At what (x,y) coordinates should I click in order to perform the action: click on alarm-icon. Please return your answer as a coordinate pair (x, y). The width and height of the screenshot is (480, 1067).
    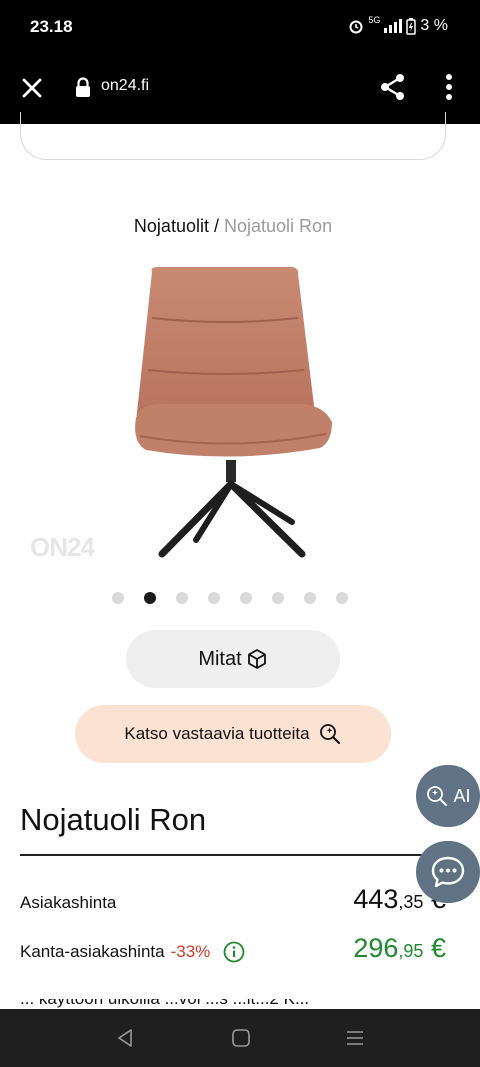
    Looking at the image, I should click on (356, 27).